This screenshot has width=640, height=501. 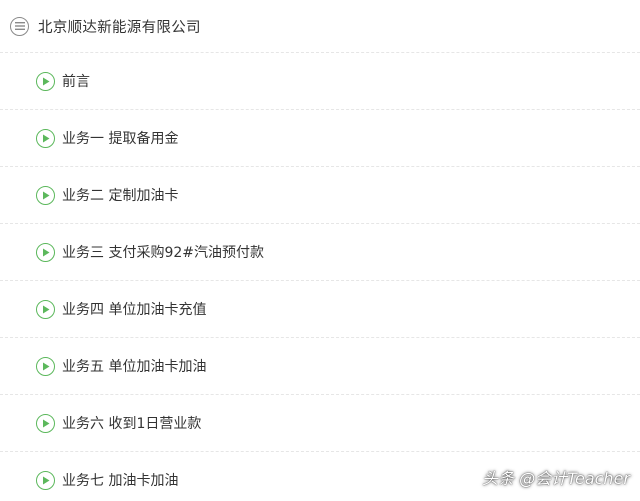 What do you see at coordinates (76, 82) in the screenshot?
I see `lesson-label: 前言` at bounding box center [76, 82].